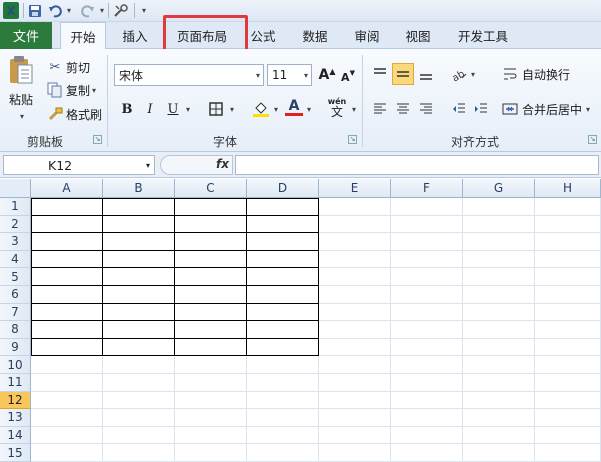 The height and width of the screenshot is (462, 601). What do you see at coordinates (71, 90) in the screenshot?
I see `copy-button: 复制 ▾` at bounding box center [71, 90].